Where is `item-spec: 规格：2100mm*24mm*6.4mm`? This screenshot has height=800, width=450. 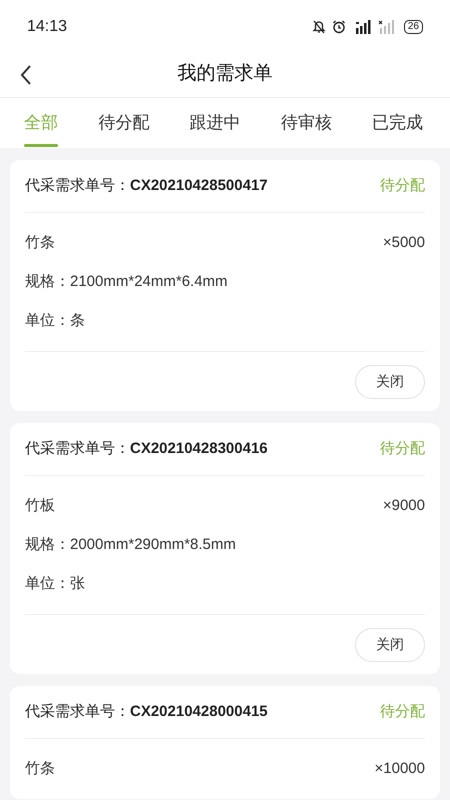 item-spec: 规格：2100mm*24mm*6.4mm is located at coordinates (126, 282).